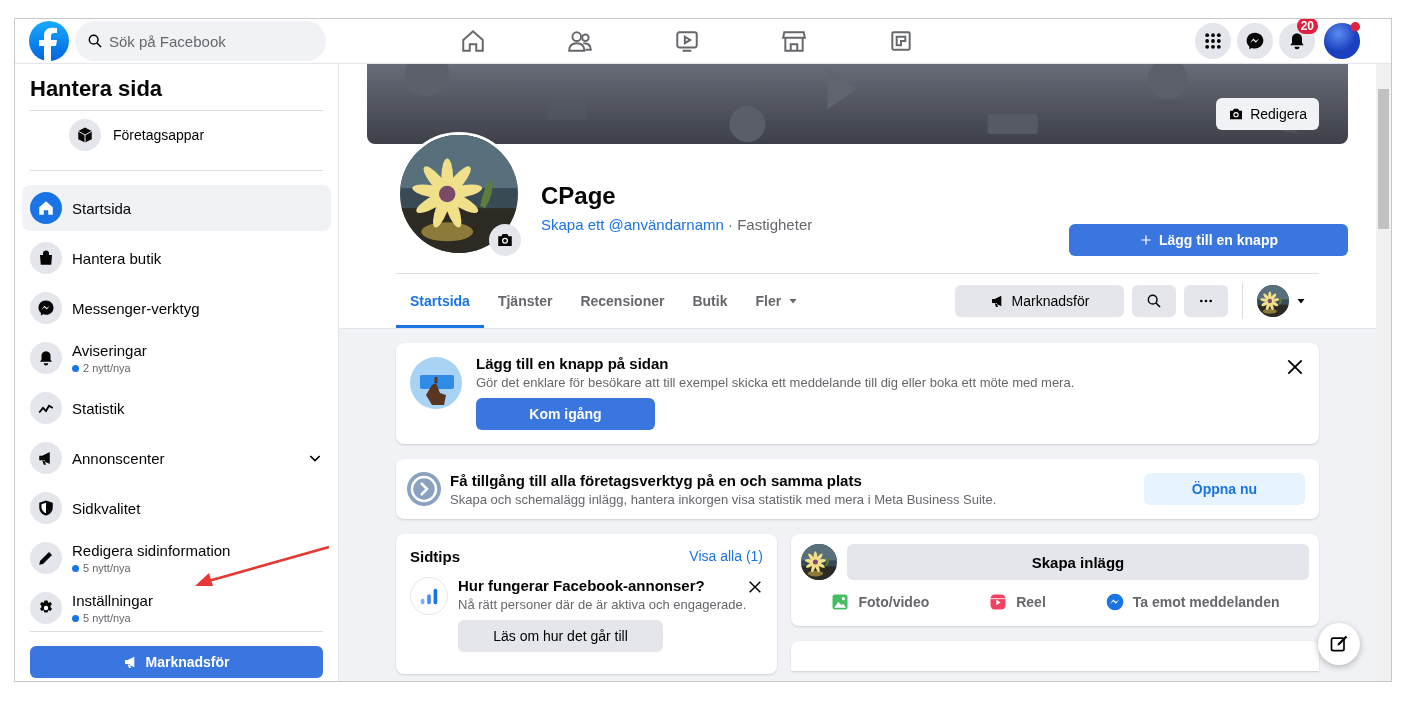  Describe the element at coordinates (176, 258) in the screenshot. I see `sidebar-item: Hantera butik` at that location.